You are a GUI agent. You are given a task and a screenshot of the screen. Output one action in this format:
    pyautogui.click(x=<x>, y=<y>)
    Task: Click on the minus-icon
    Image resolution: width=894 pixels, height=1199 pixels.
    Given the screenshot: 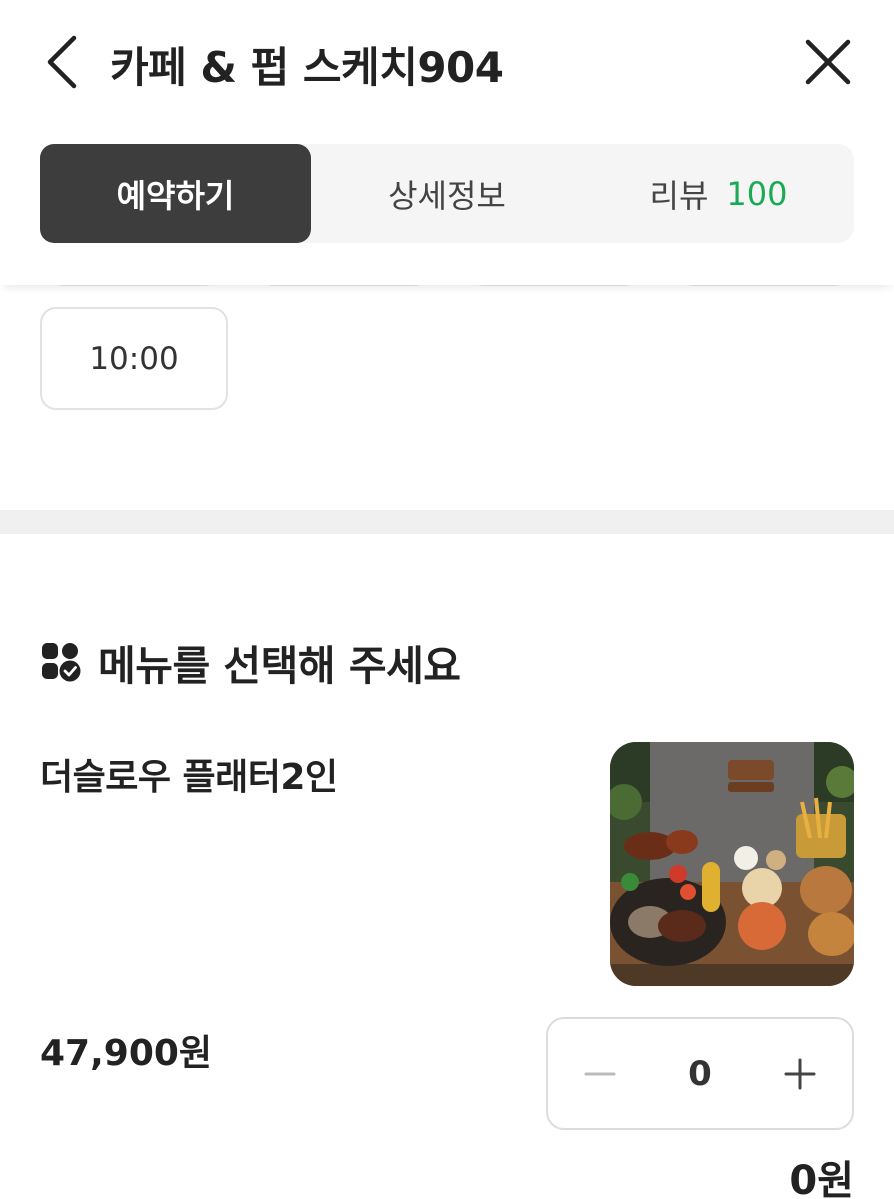 What is the action you would take?
    pyautogui.click(x=600, y=1073)
    